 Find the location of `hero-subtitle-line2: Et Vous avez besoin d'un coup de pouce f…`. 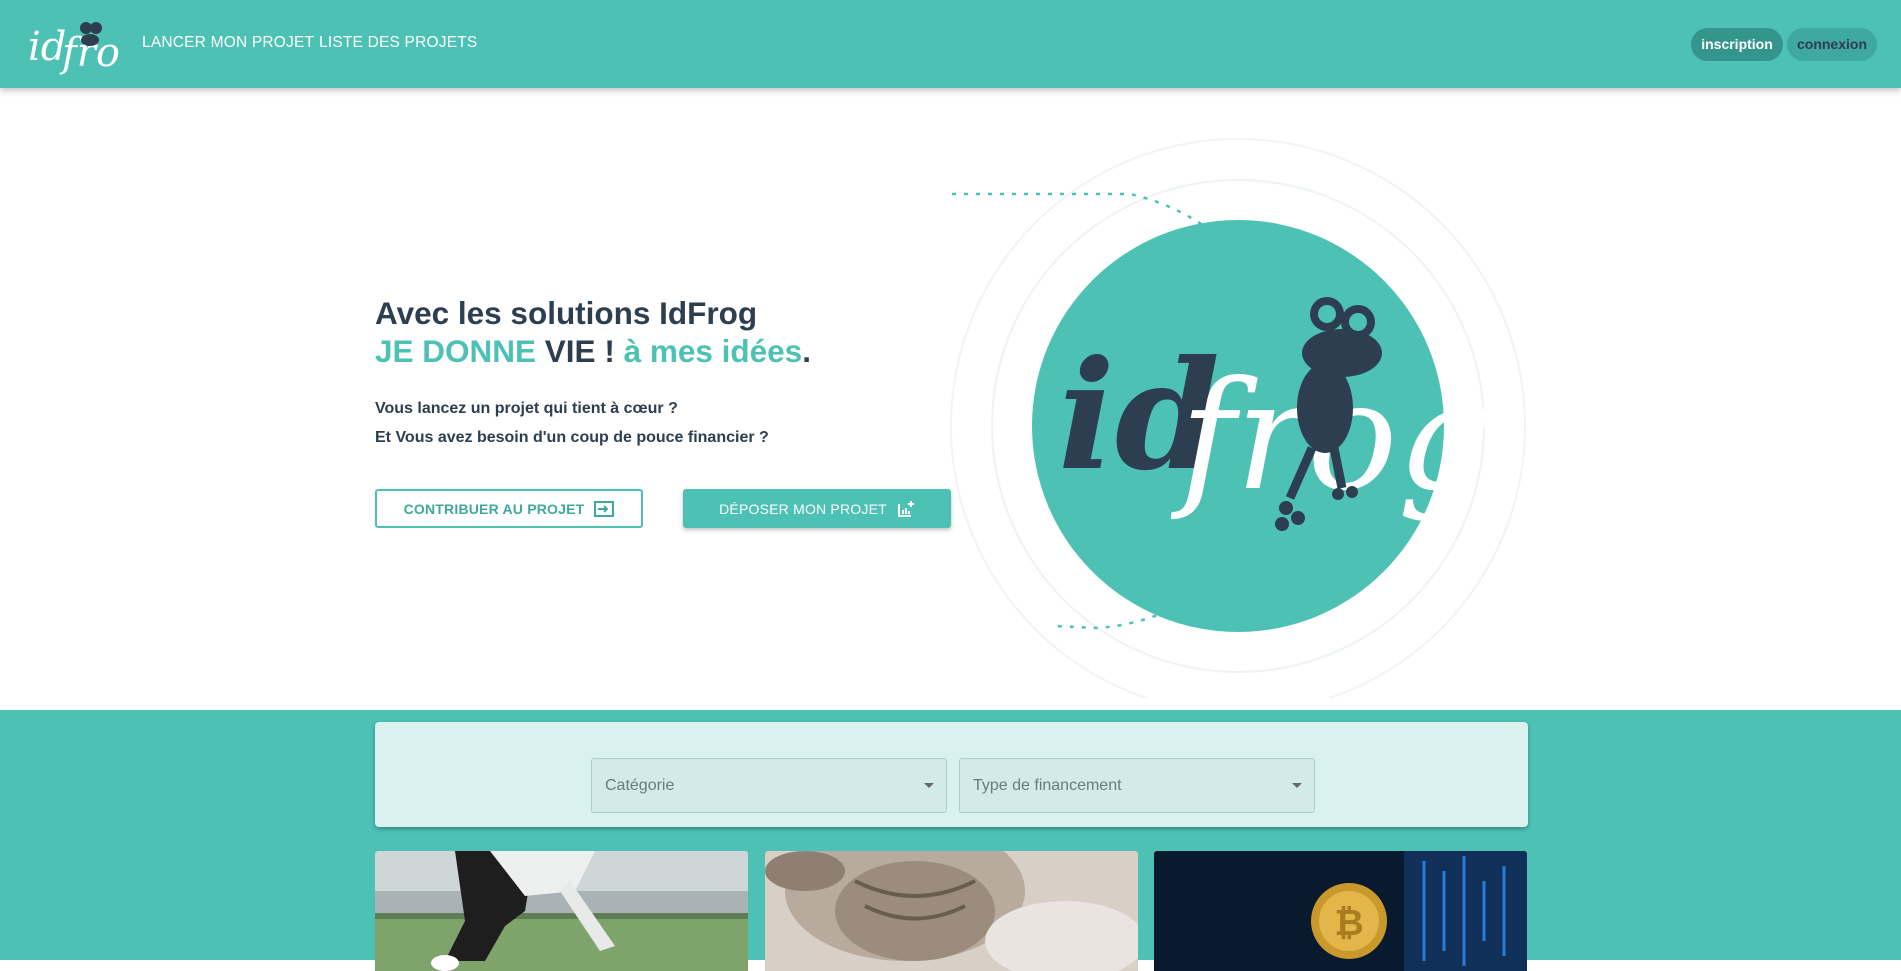

hero-subtitle-line2: Et Vous avez besoin d'un coup de pouce f… is located at coordinates (572, 437).